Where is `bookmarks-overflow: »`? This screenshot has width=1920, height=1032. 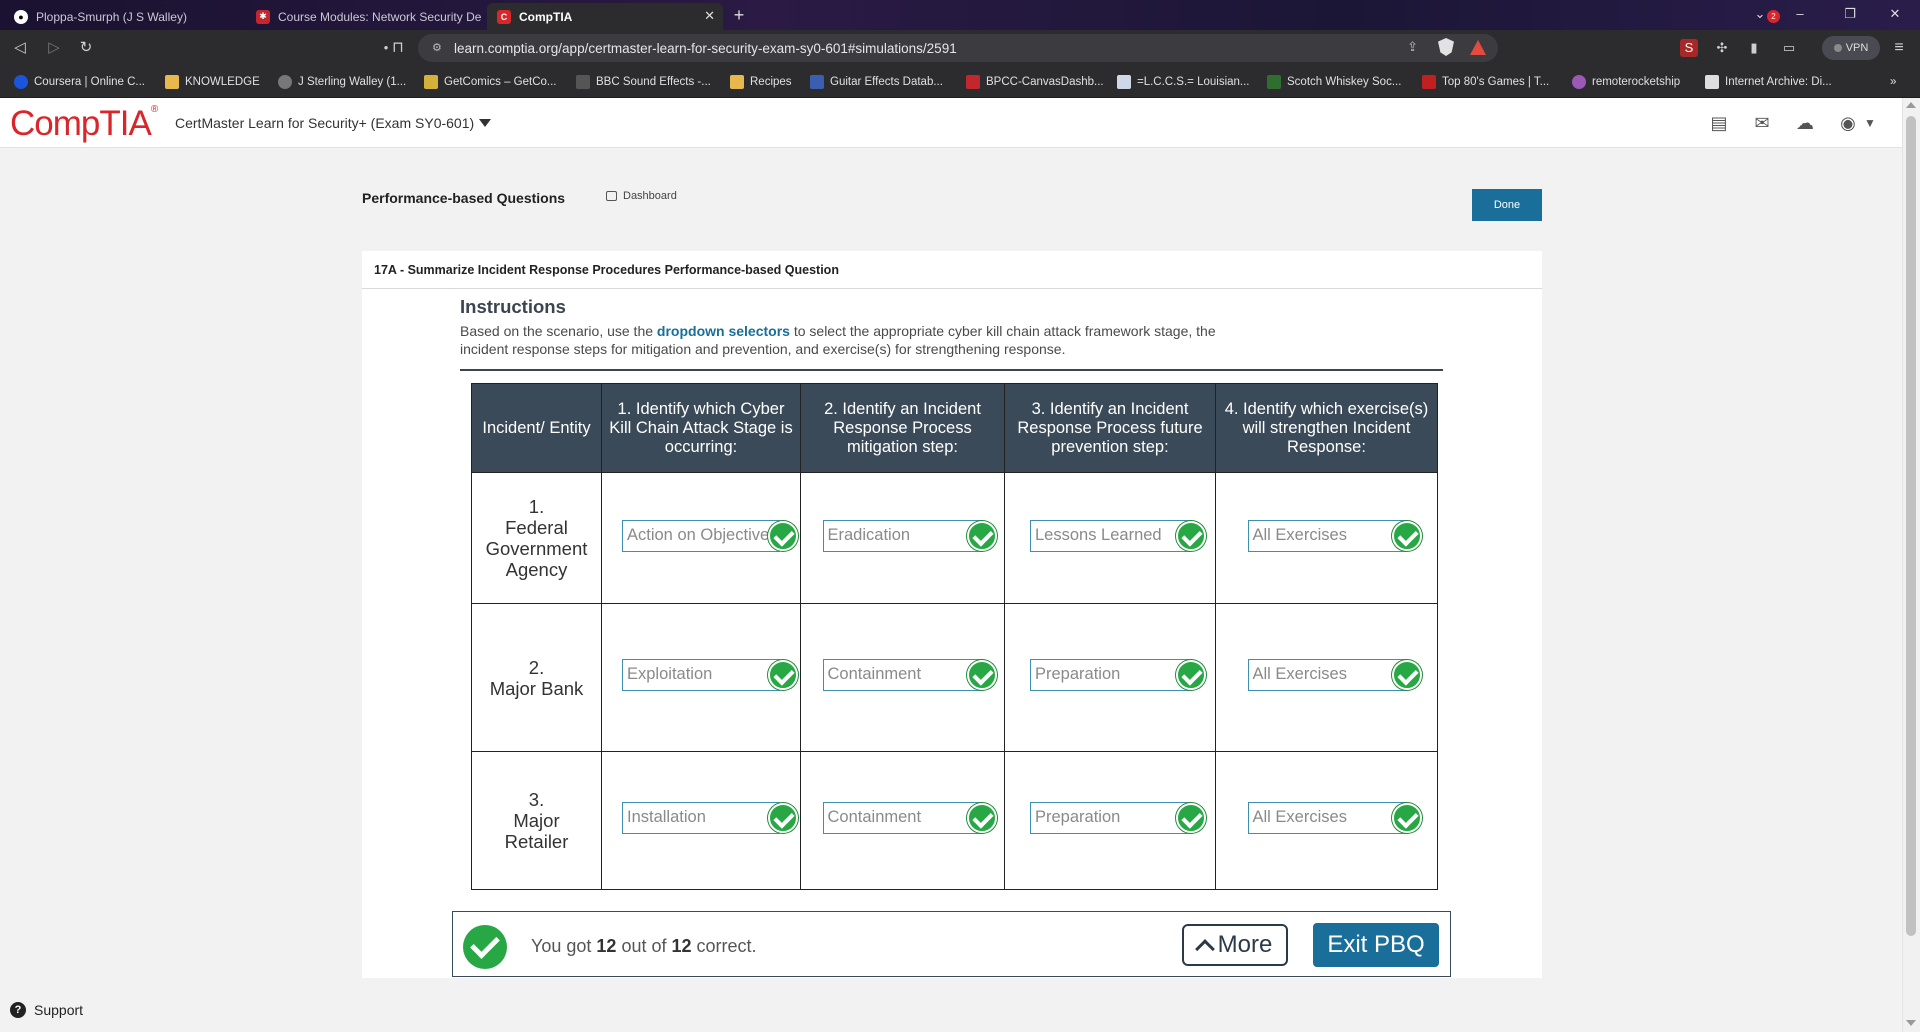
bookmarks-overflow: » is located at coordinates (1893, 82).